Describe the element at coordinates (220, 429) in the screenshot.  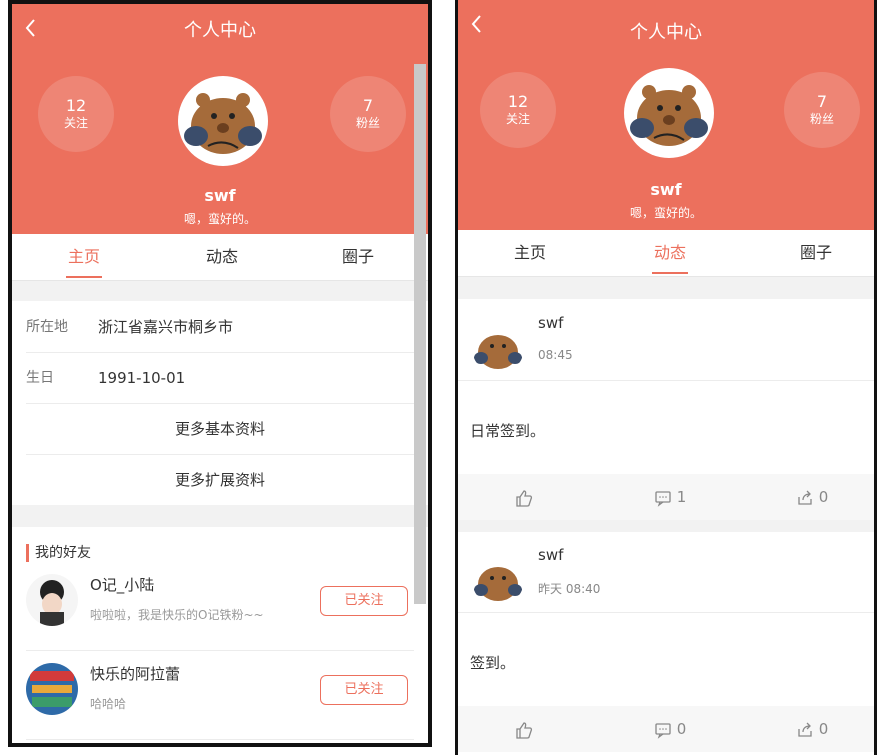
I see `more-basic-info-link: 更多基本资料` at that location.